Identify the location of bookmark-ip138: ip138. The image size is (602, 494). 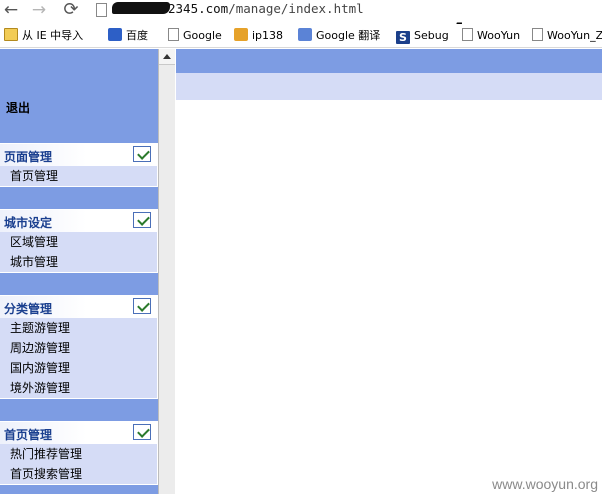
(258, 35).